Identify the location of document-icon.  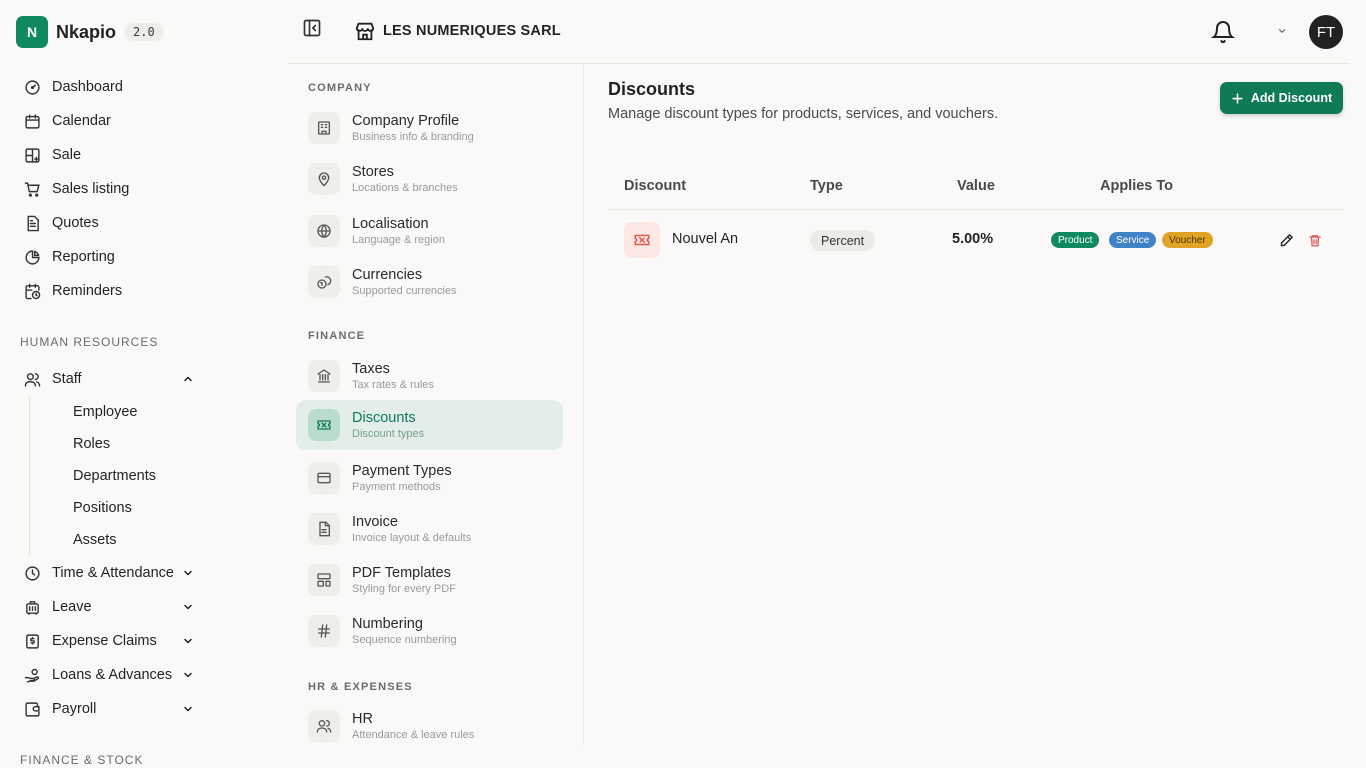
(33, 223).